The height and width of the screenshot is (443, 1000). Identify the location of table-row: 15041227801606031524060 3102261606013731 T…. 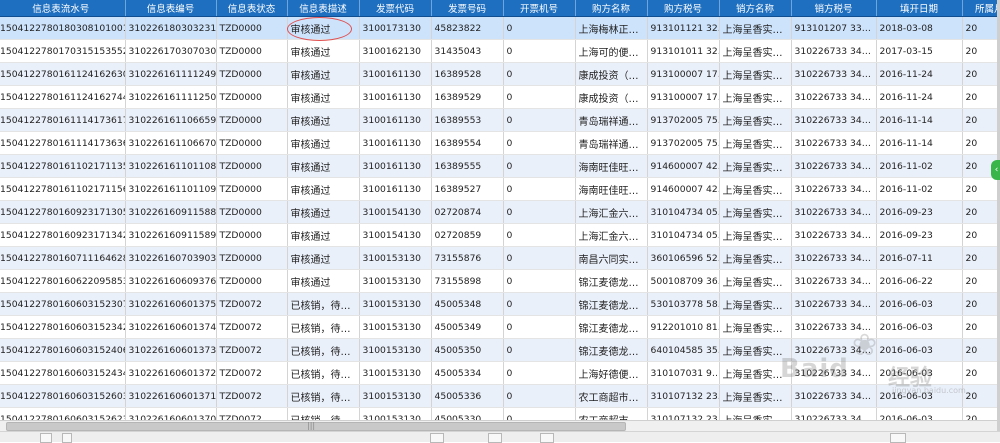
(498, 350).